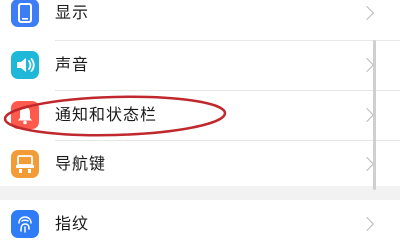  Describe the element at coordinates (25, 115) in the screenshot. I see `notification-bell-icon` at that location.